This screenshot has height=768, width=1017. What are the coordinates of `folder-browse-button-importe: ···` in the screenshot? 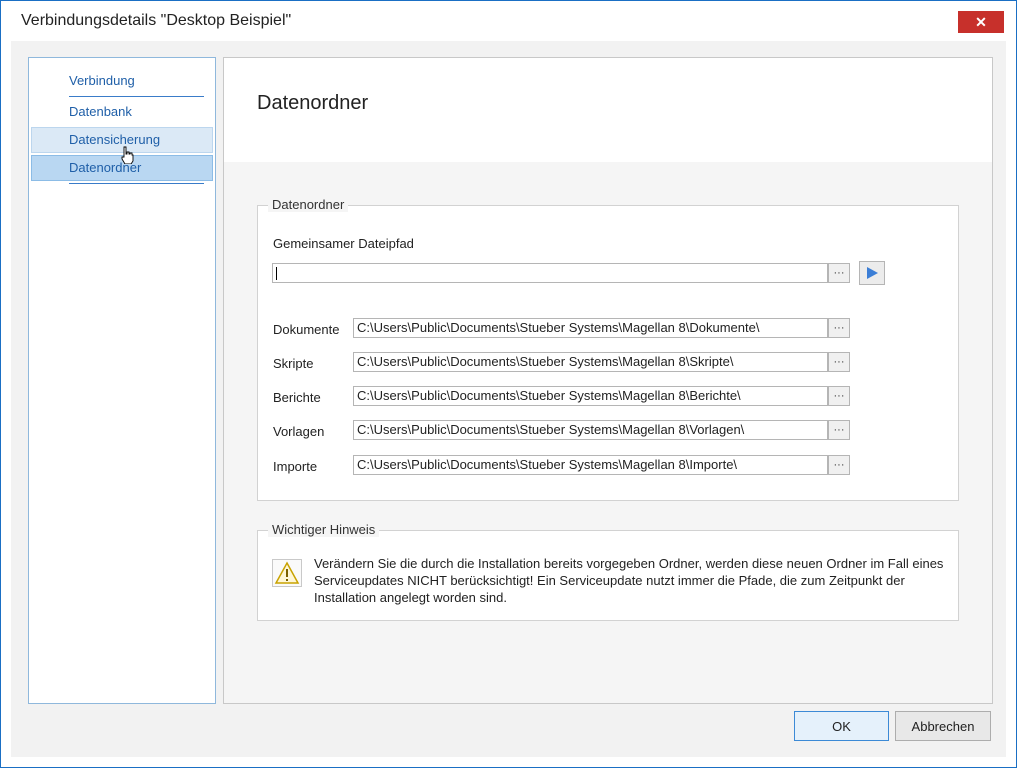 It's located at (839, 465).